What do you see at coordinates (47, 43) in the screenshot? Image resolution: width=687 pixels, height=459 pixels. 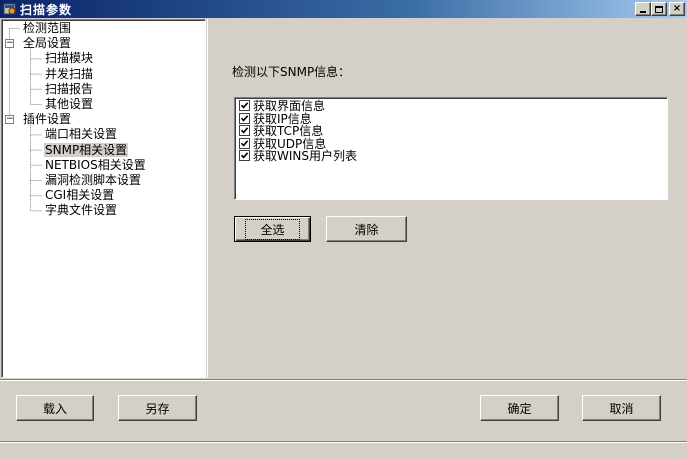 I see `tree-item: 全局设置` at bounding box center [47, 43].